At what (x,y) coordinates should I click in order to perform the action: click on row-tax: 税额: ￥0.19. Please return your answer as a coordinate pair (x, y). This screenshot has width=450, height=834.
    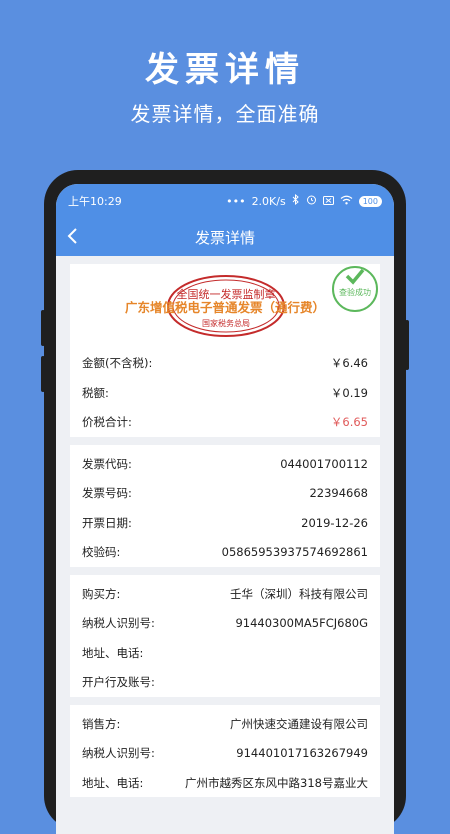
    Looking at the image, I should click on (225, 393).